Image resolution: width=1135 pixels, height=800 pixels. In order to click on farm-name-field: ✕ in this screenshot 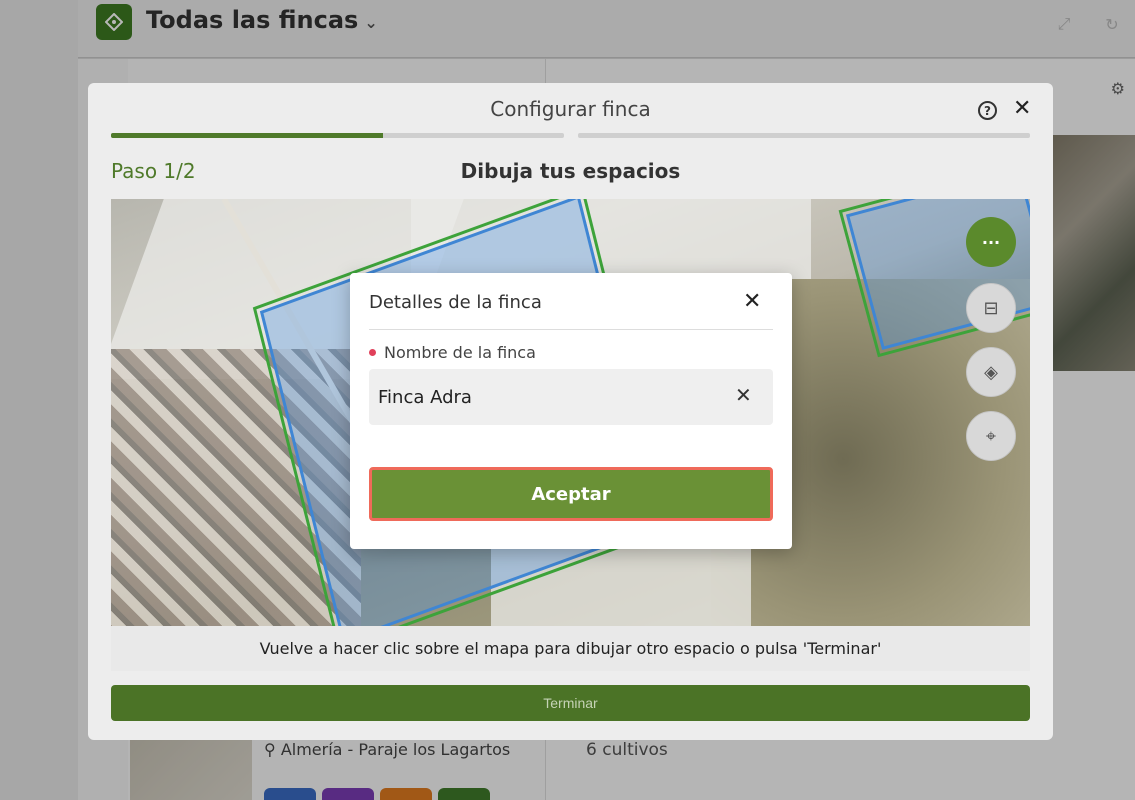, I will do `click(571, 397)`.